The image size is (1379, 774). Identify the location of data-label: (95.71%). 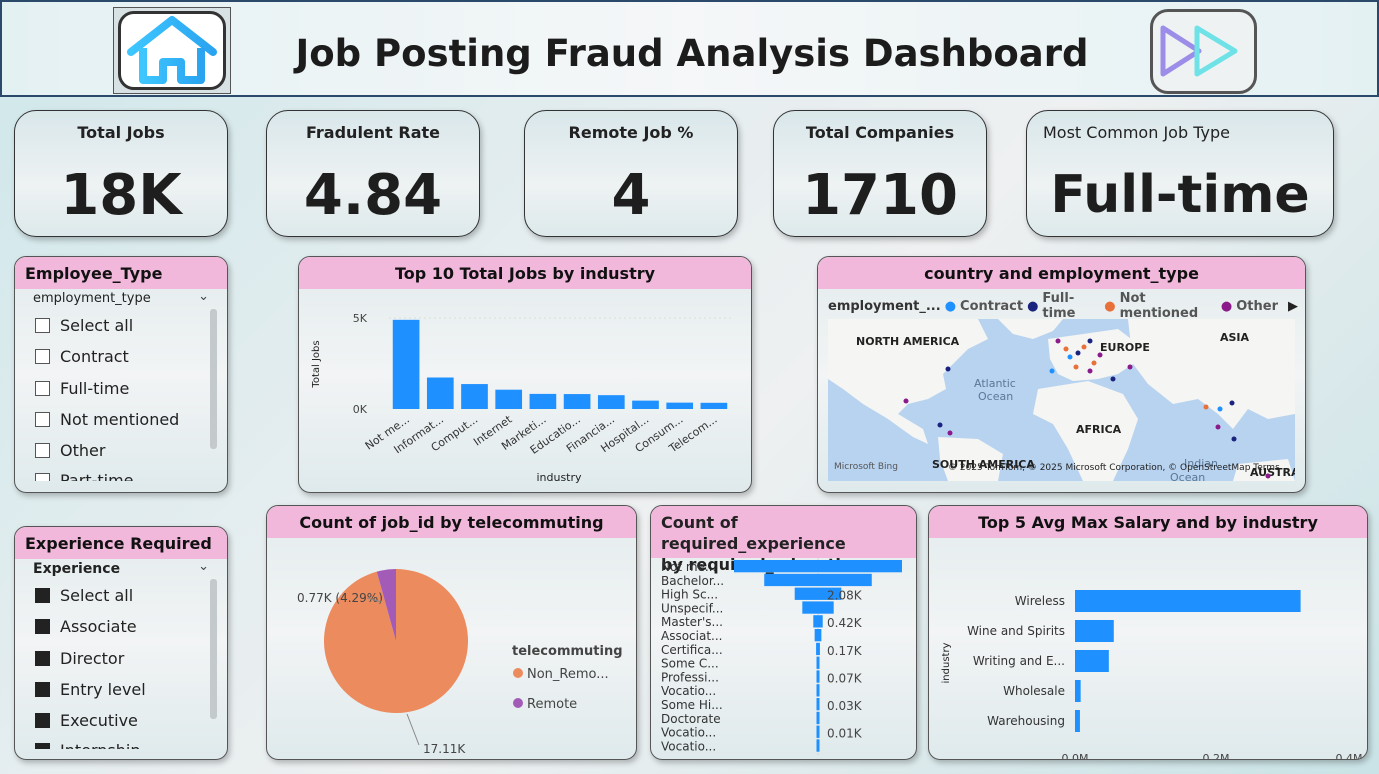
(450, 759).